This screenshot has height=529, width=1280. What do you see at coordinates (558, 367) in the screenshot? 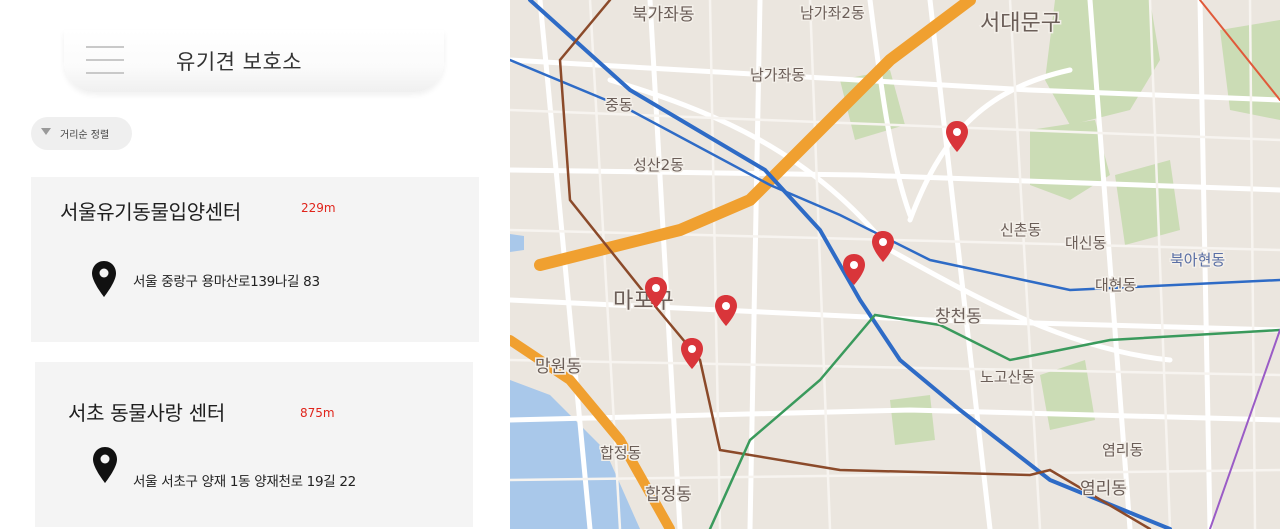
I see `map-label: 망원동` at bounding box center [558, 367].